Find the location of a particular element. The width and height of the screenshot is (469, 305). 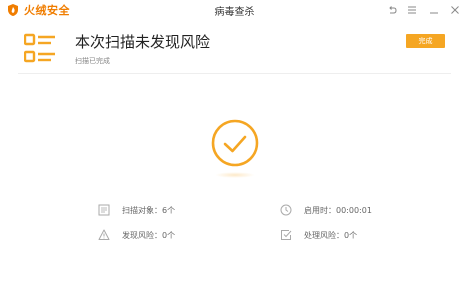

minimize-button is located at coordinates (434, 10).